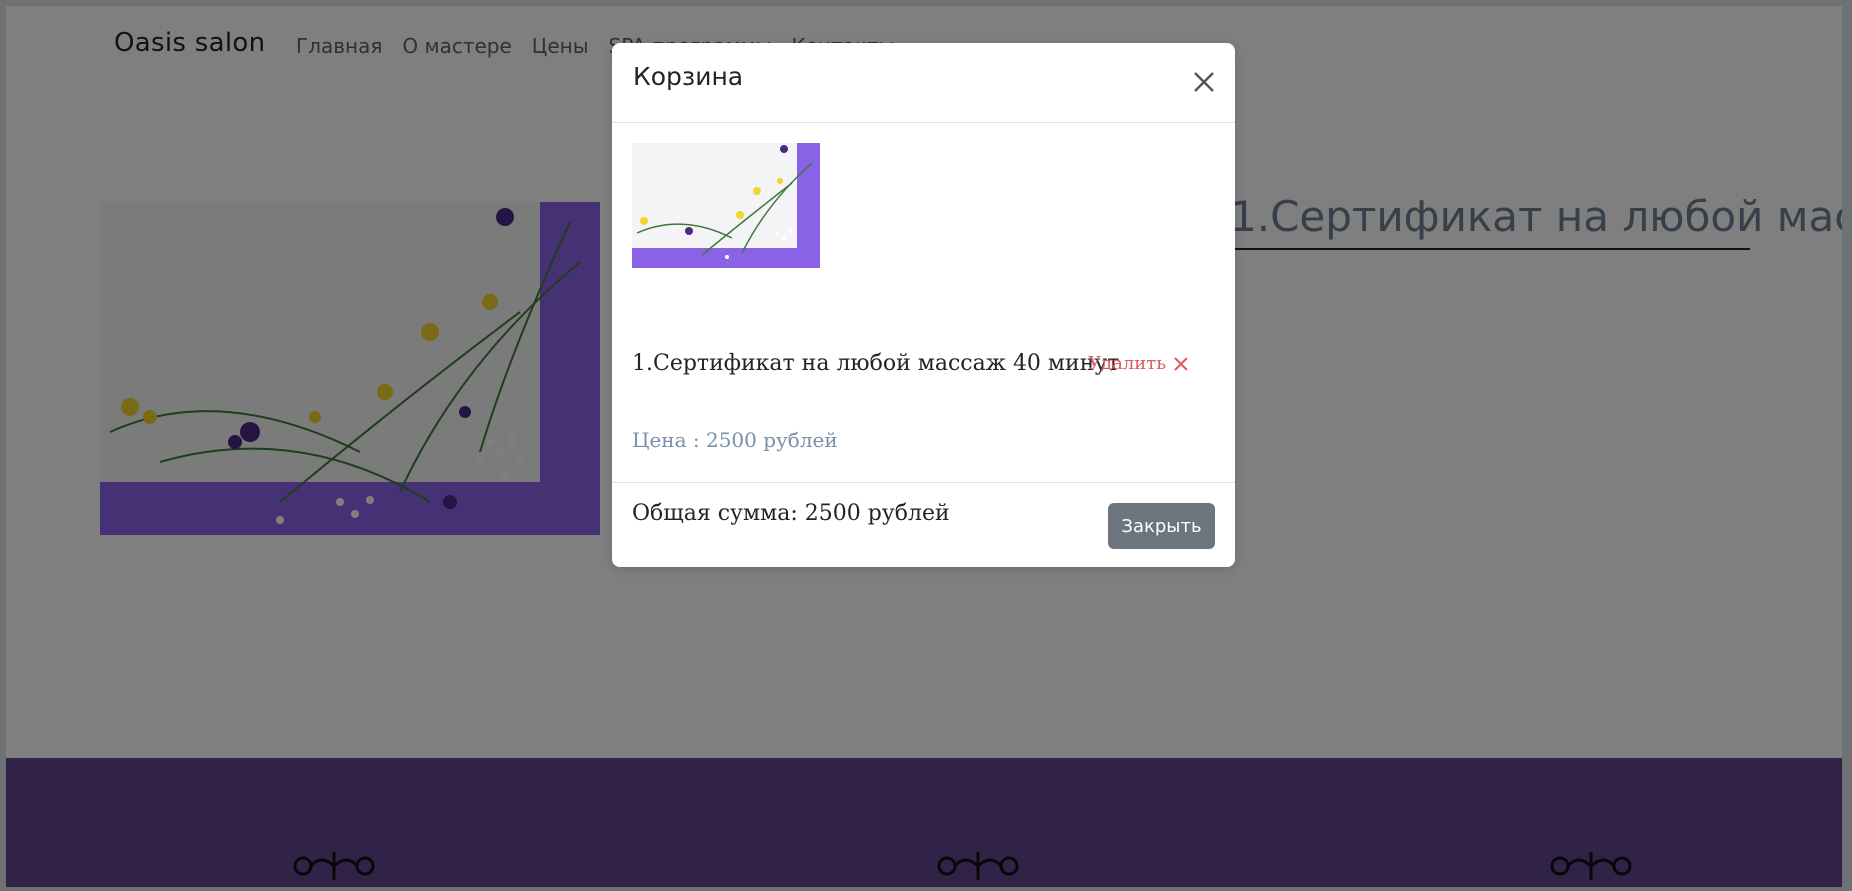 This screenshot has width=1852, height=891. I want to click on modal-footer: Закрыть, so click(923, 525).